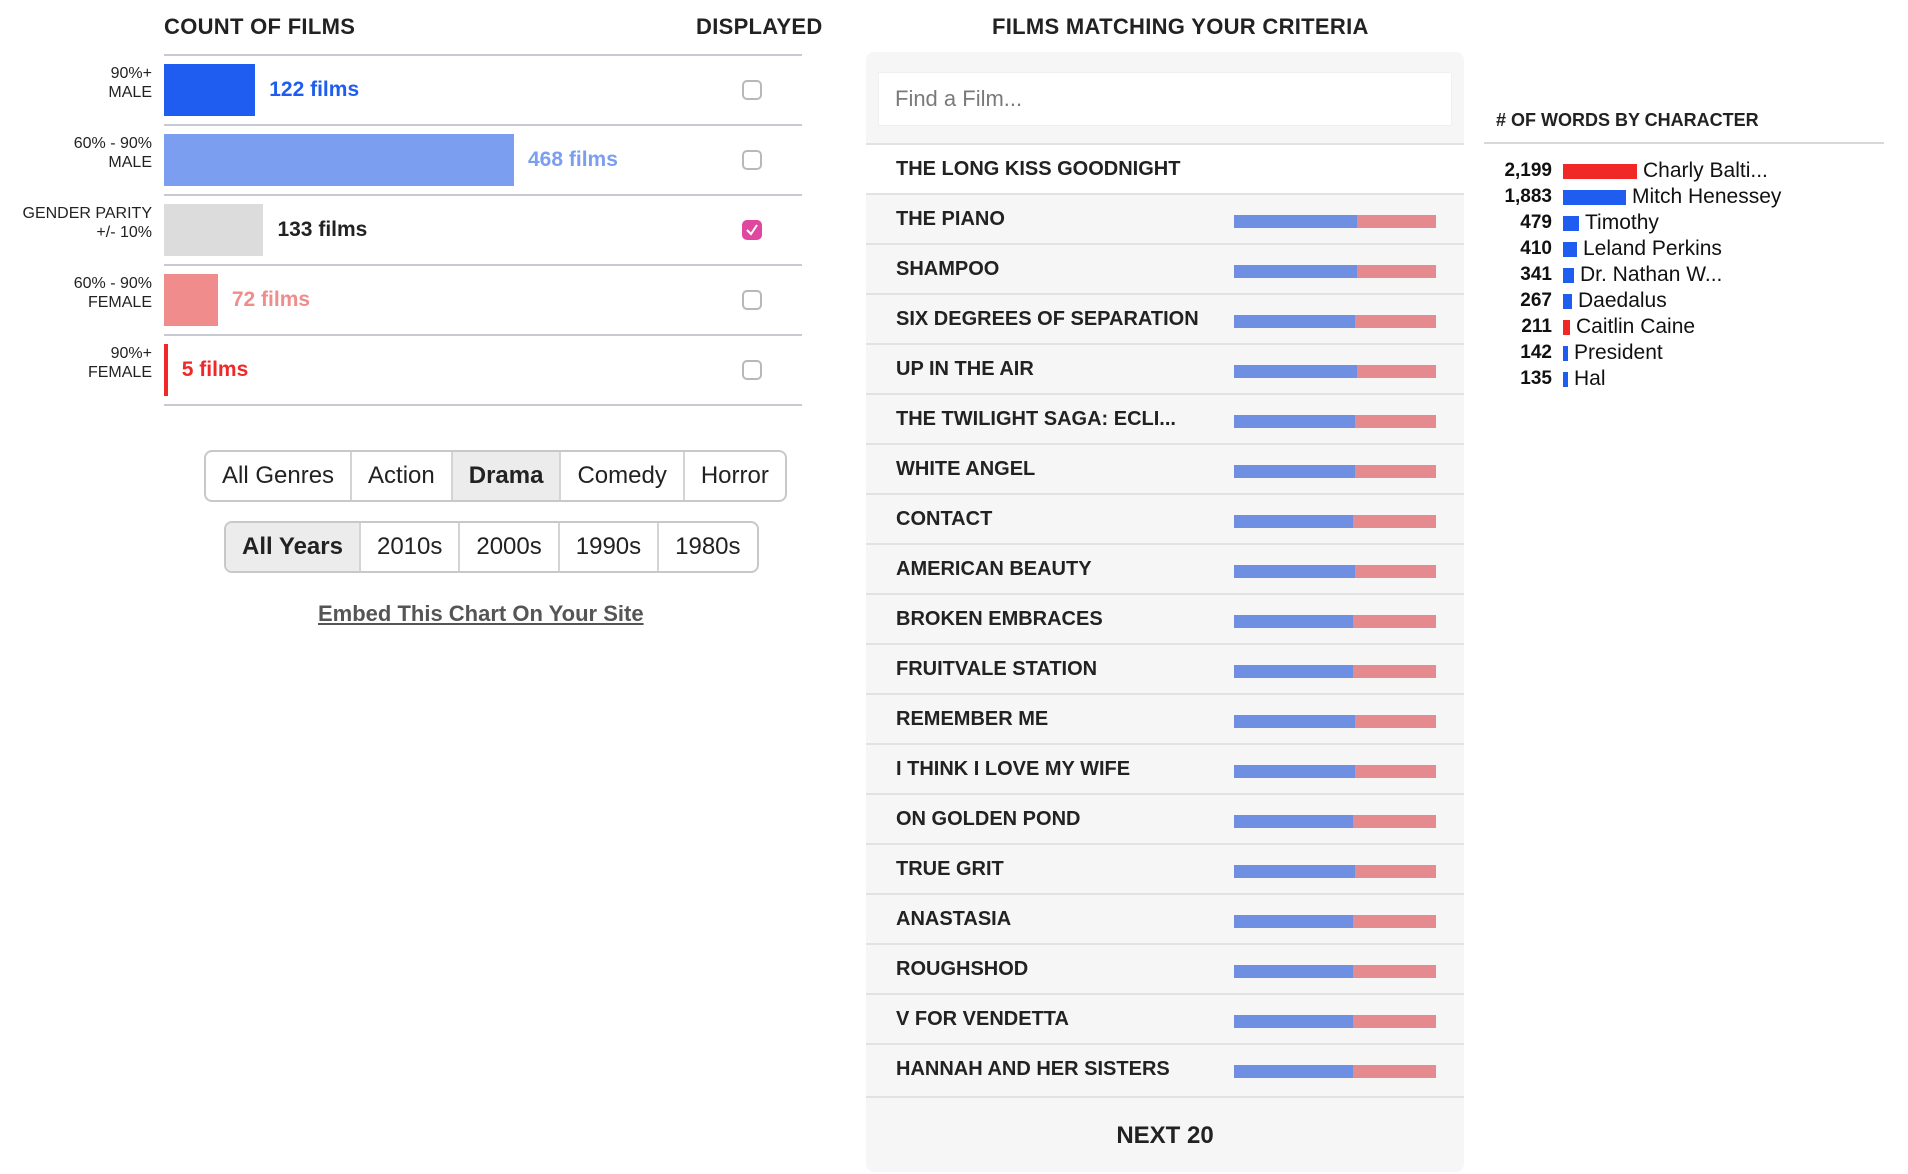 This screenshot has width=1908, height=1174. I want to click on character-name: Hal, so click(1590, 378).